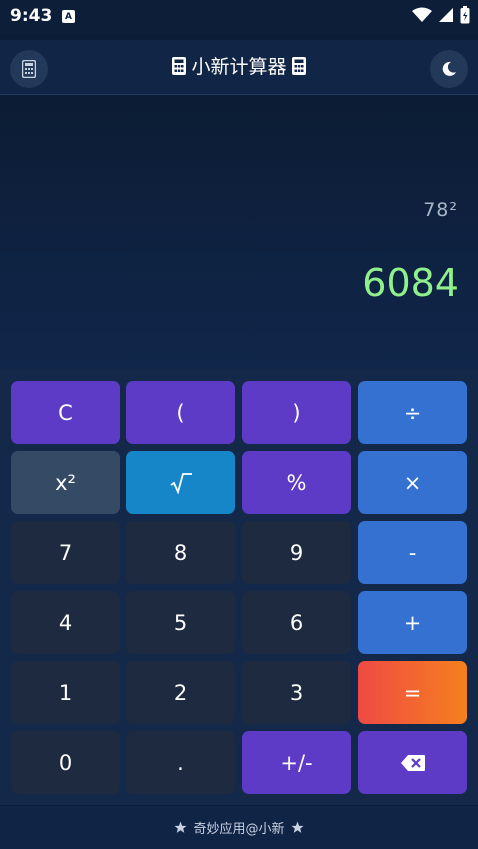 This screenshot has height=849, width=478. I want to click on digit-6-button: 6, so click(296, 622).